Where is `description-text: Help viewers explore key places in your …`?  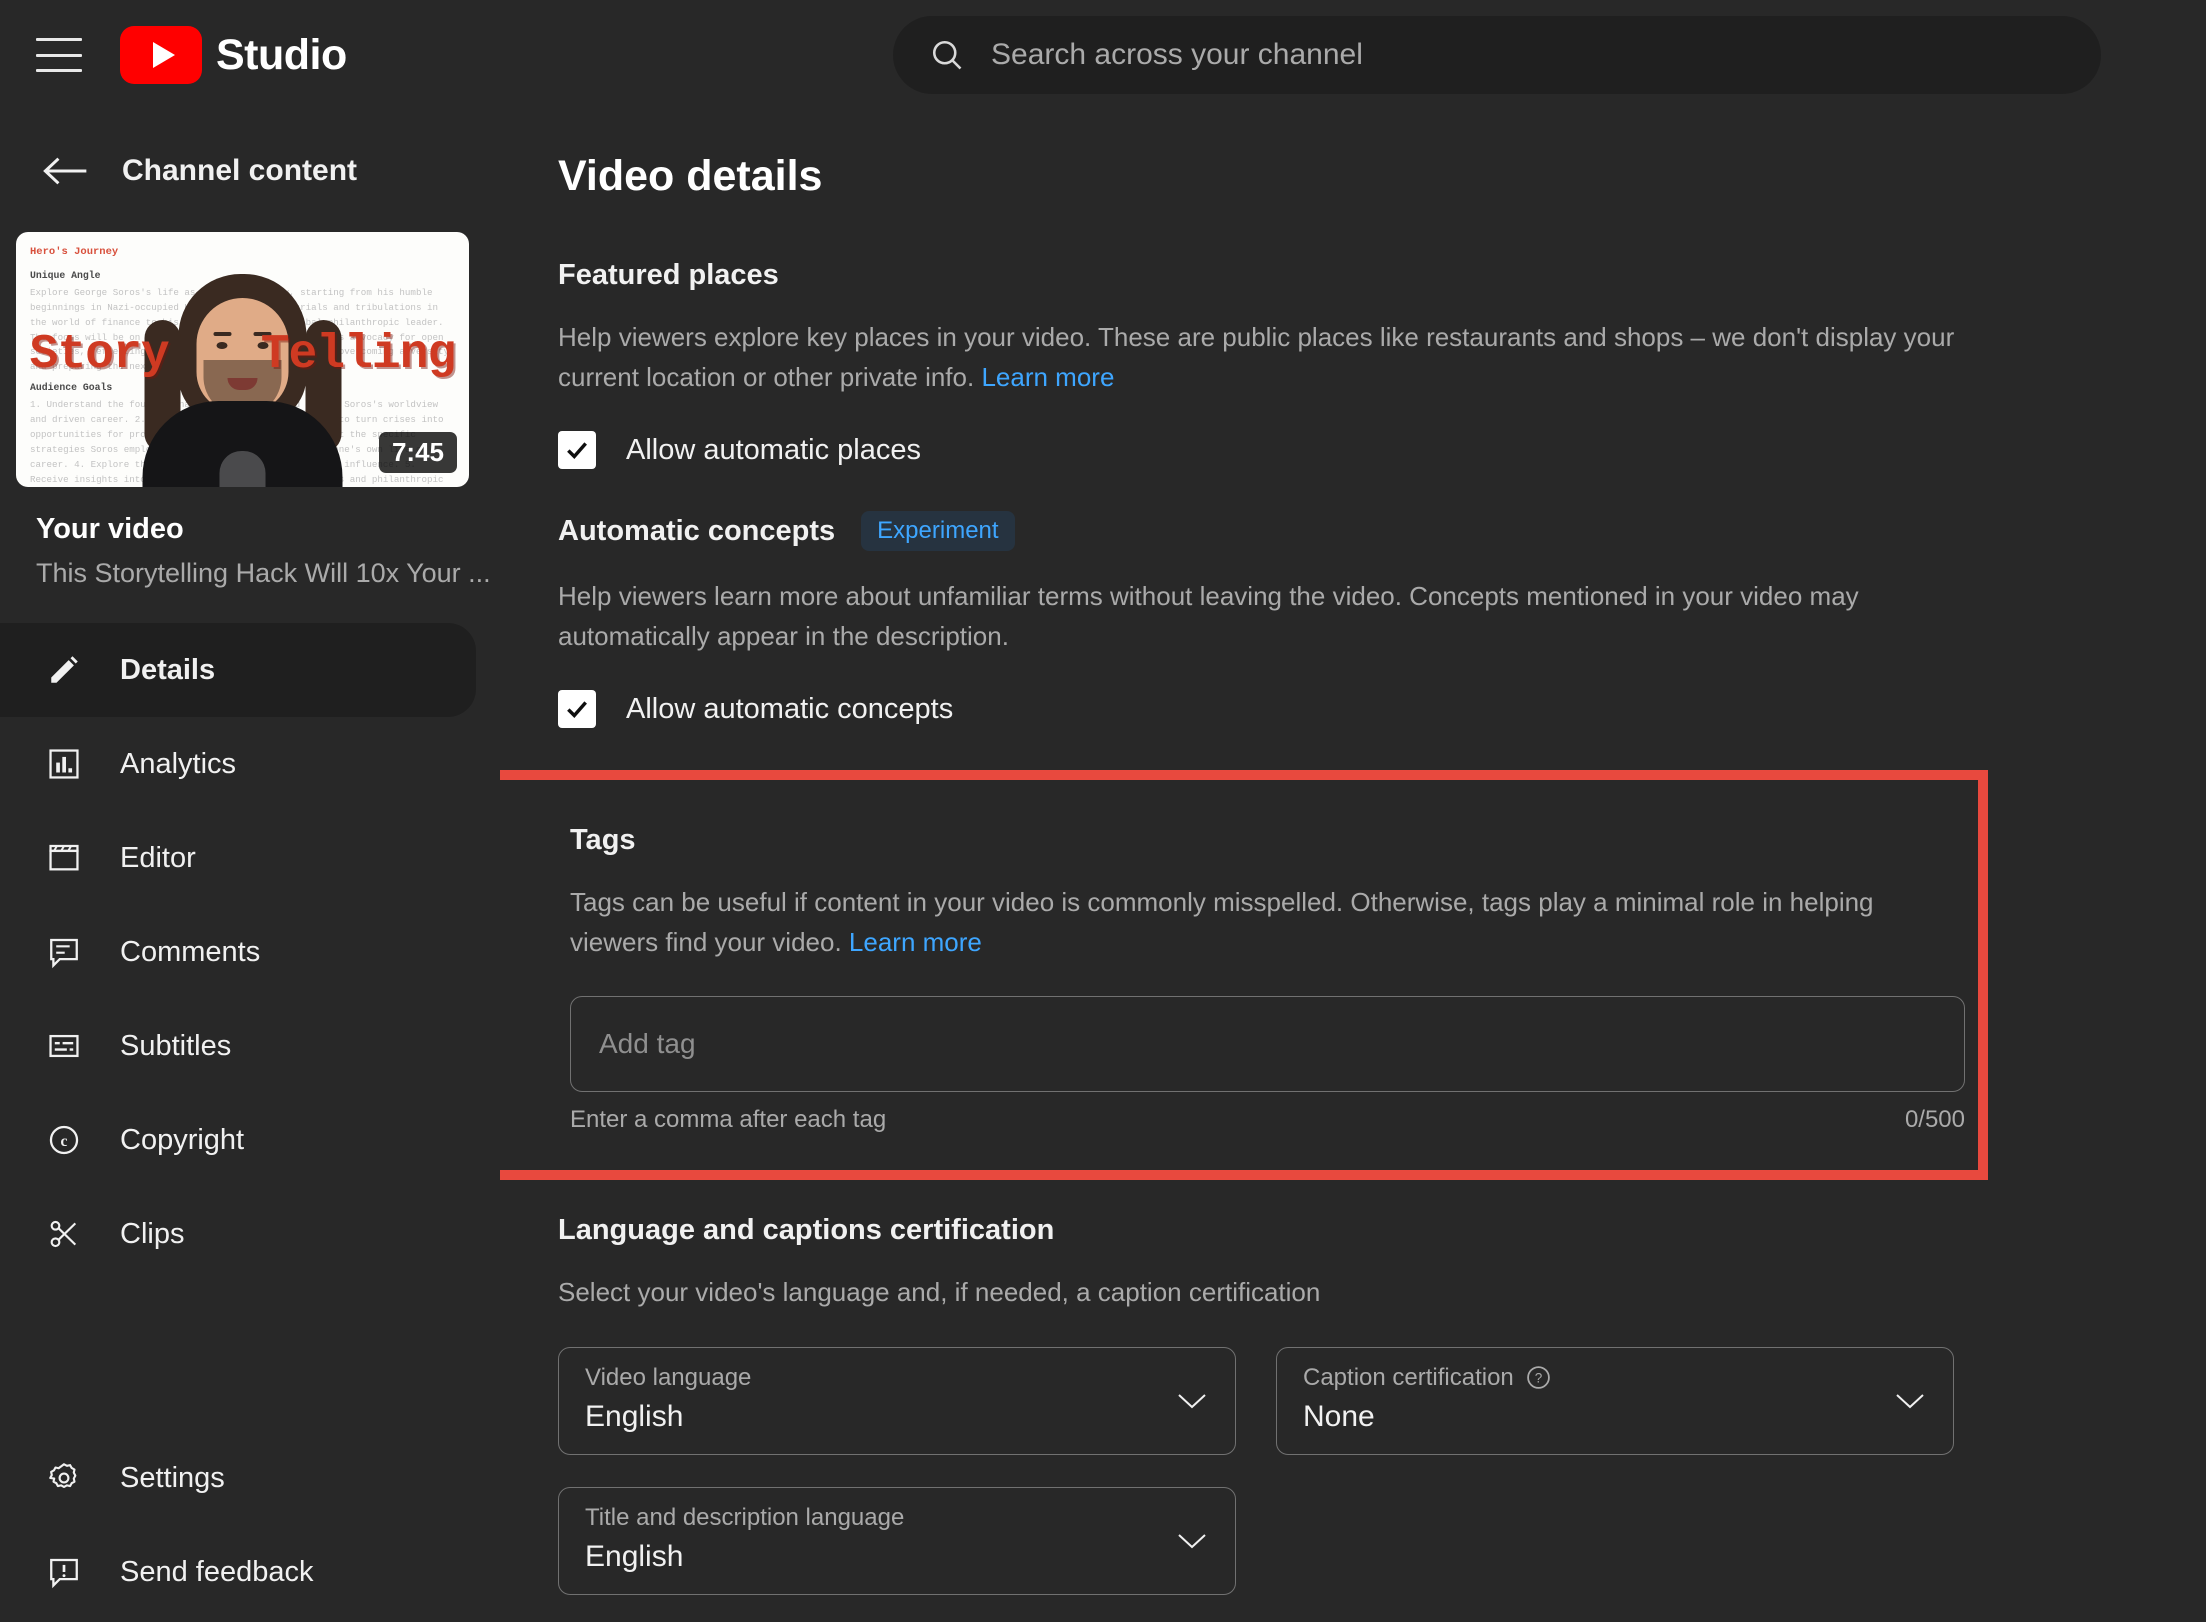 description-text: Help viewers explore key places in your … is located at coordinates (1256, 357).